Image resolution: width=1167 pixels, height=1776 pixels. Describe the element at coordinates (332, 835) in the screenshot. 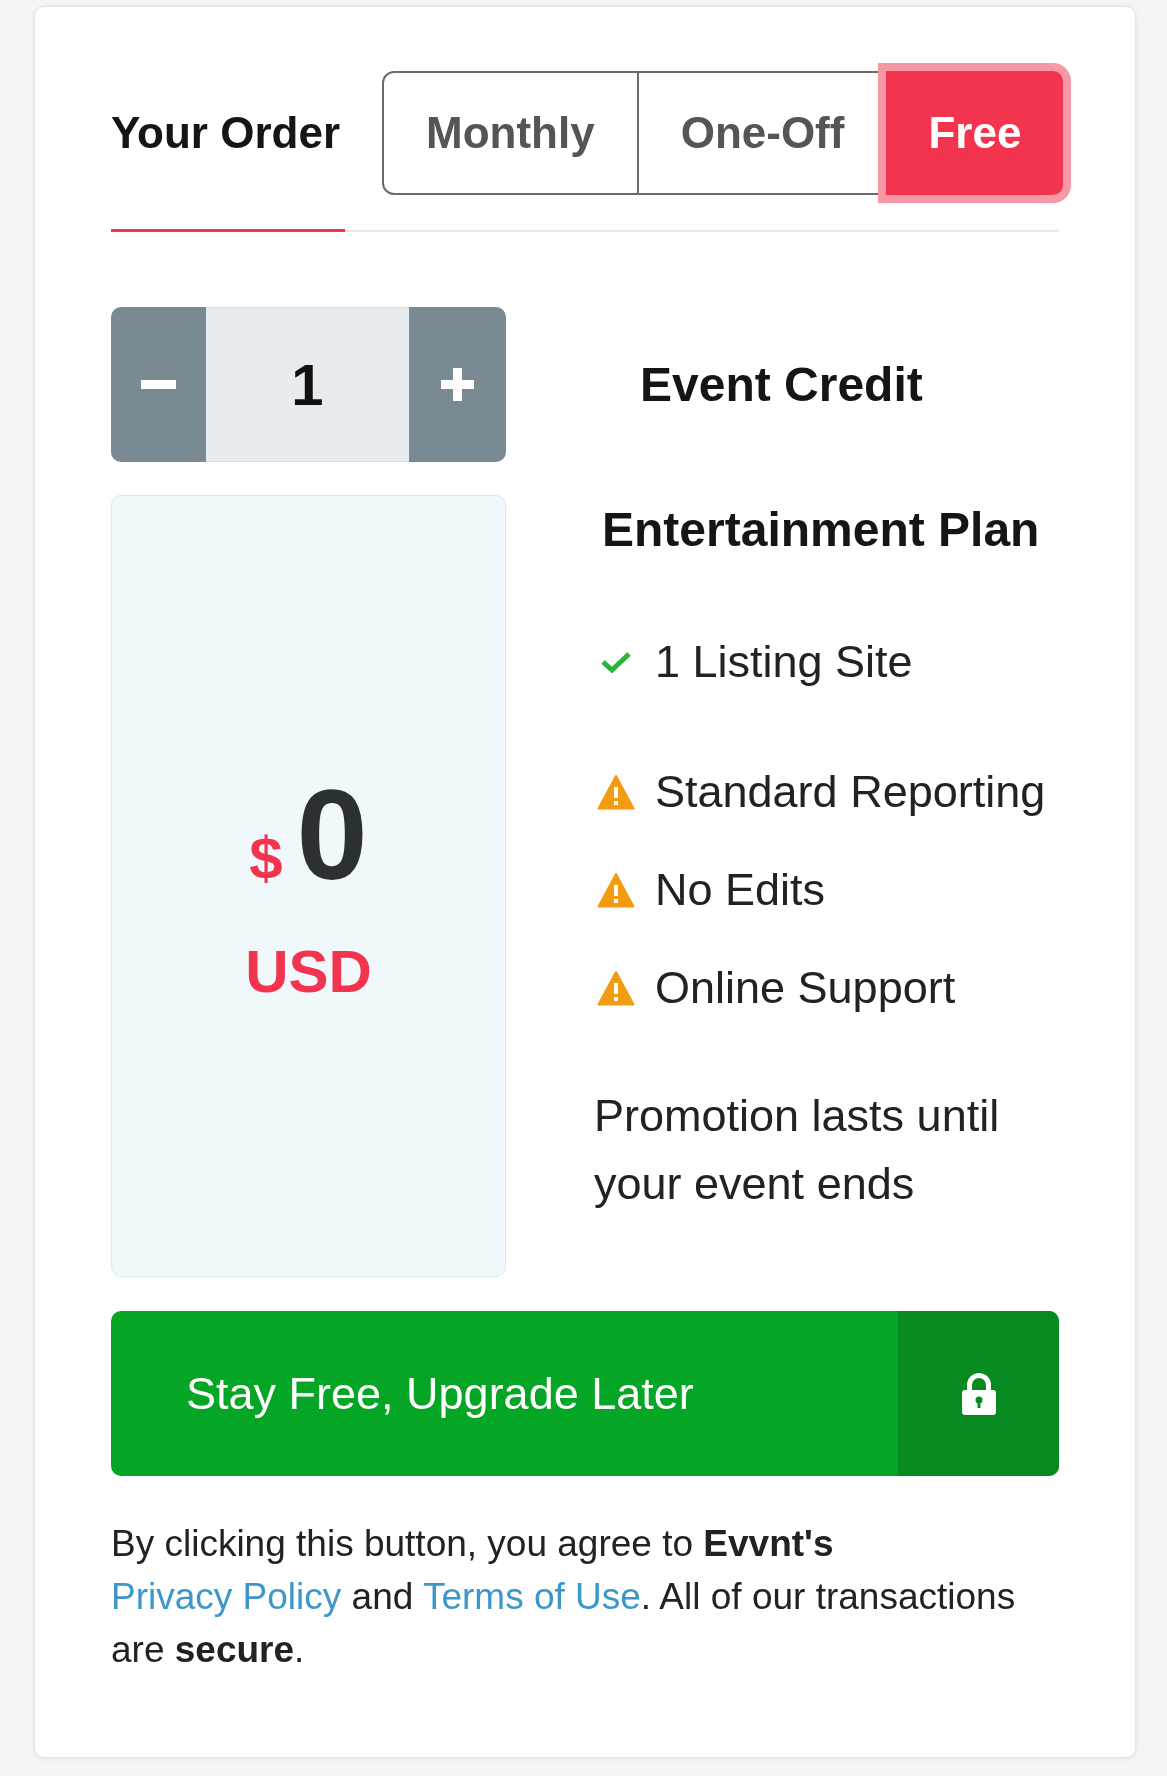

I see `price-amount: 0` at that location.